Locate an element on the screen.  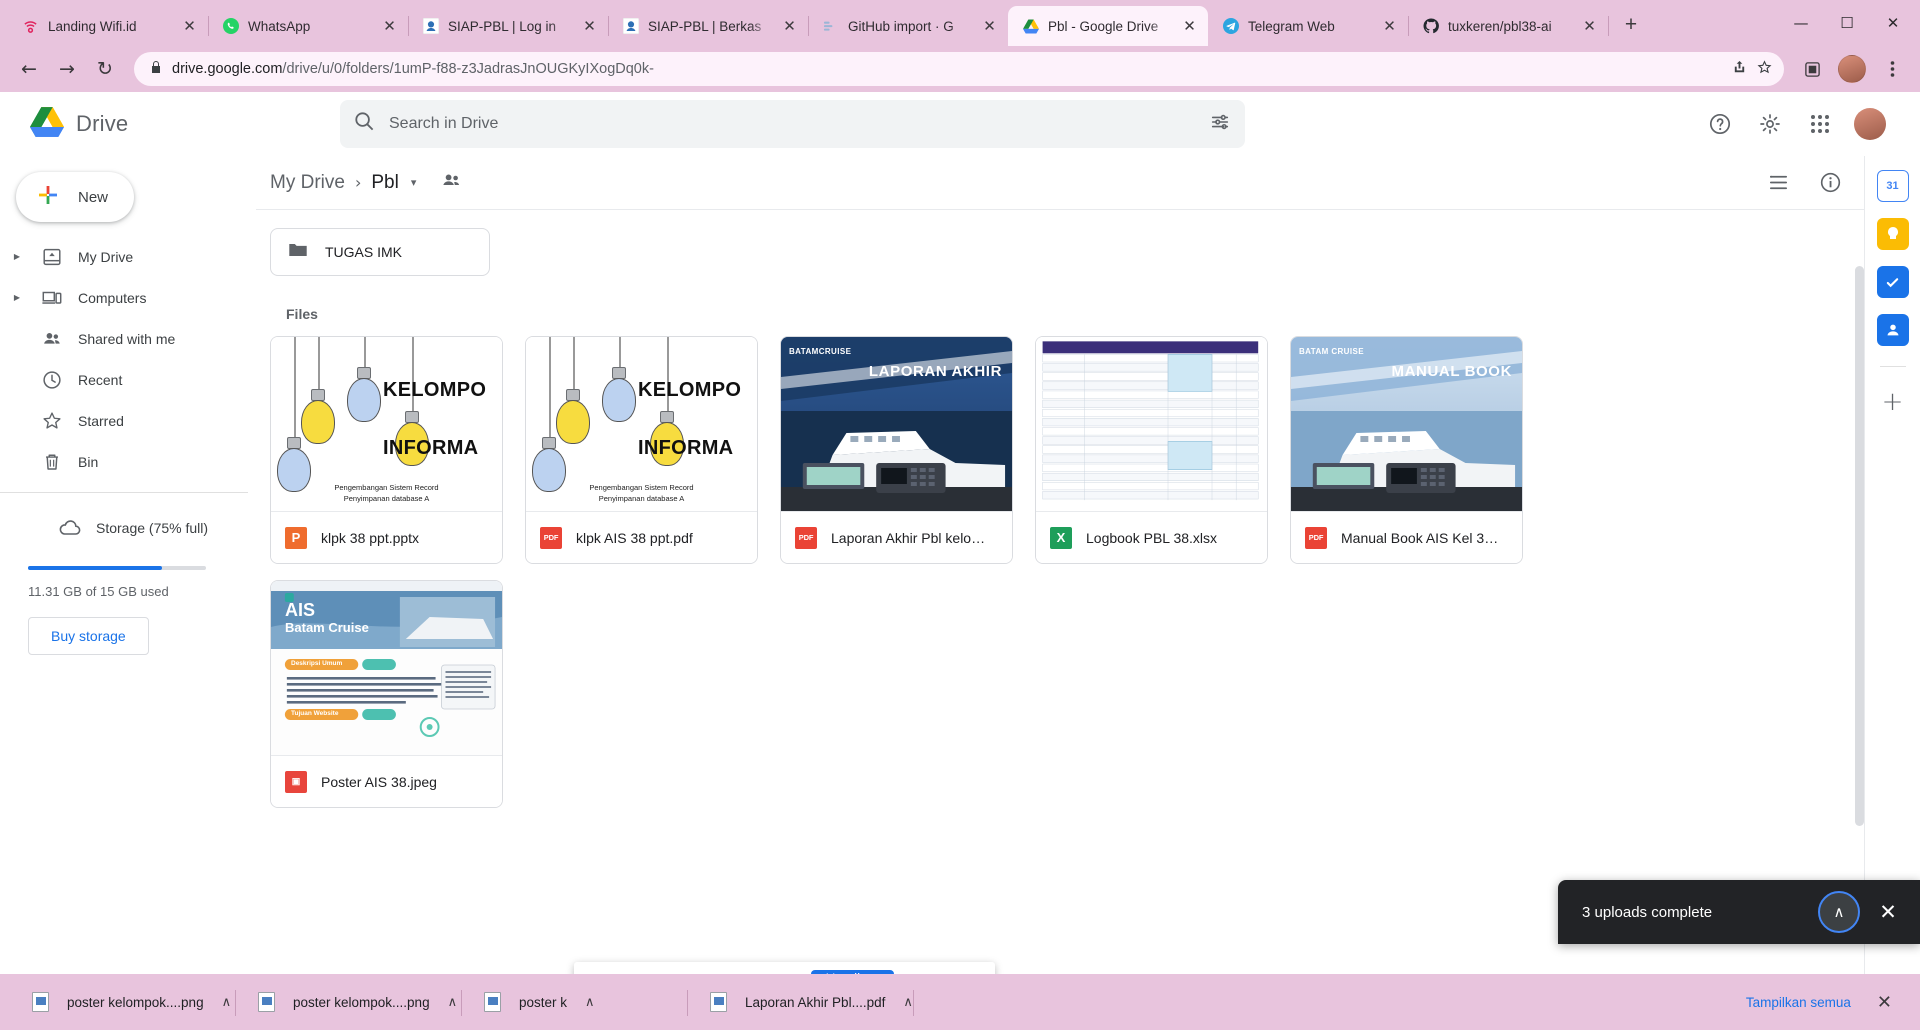
search-options-icon is located at coordinates (1220, 124).